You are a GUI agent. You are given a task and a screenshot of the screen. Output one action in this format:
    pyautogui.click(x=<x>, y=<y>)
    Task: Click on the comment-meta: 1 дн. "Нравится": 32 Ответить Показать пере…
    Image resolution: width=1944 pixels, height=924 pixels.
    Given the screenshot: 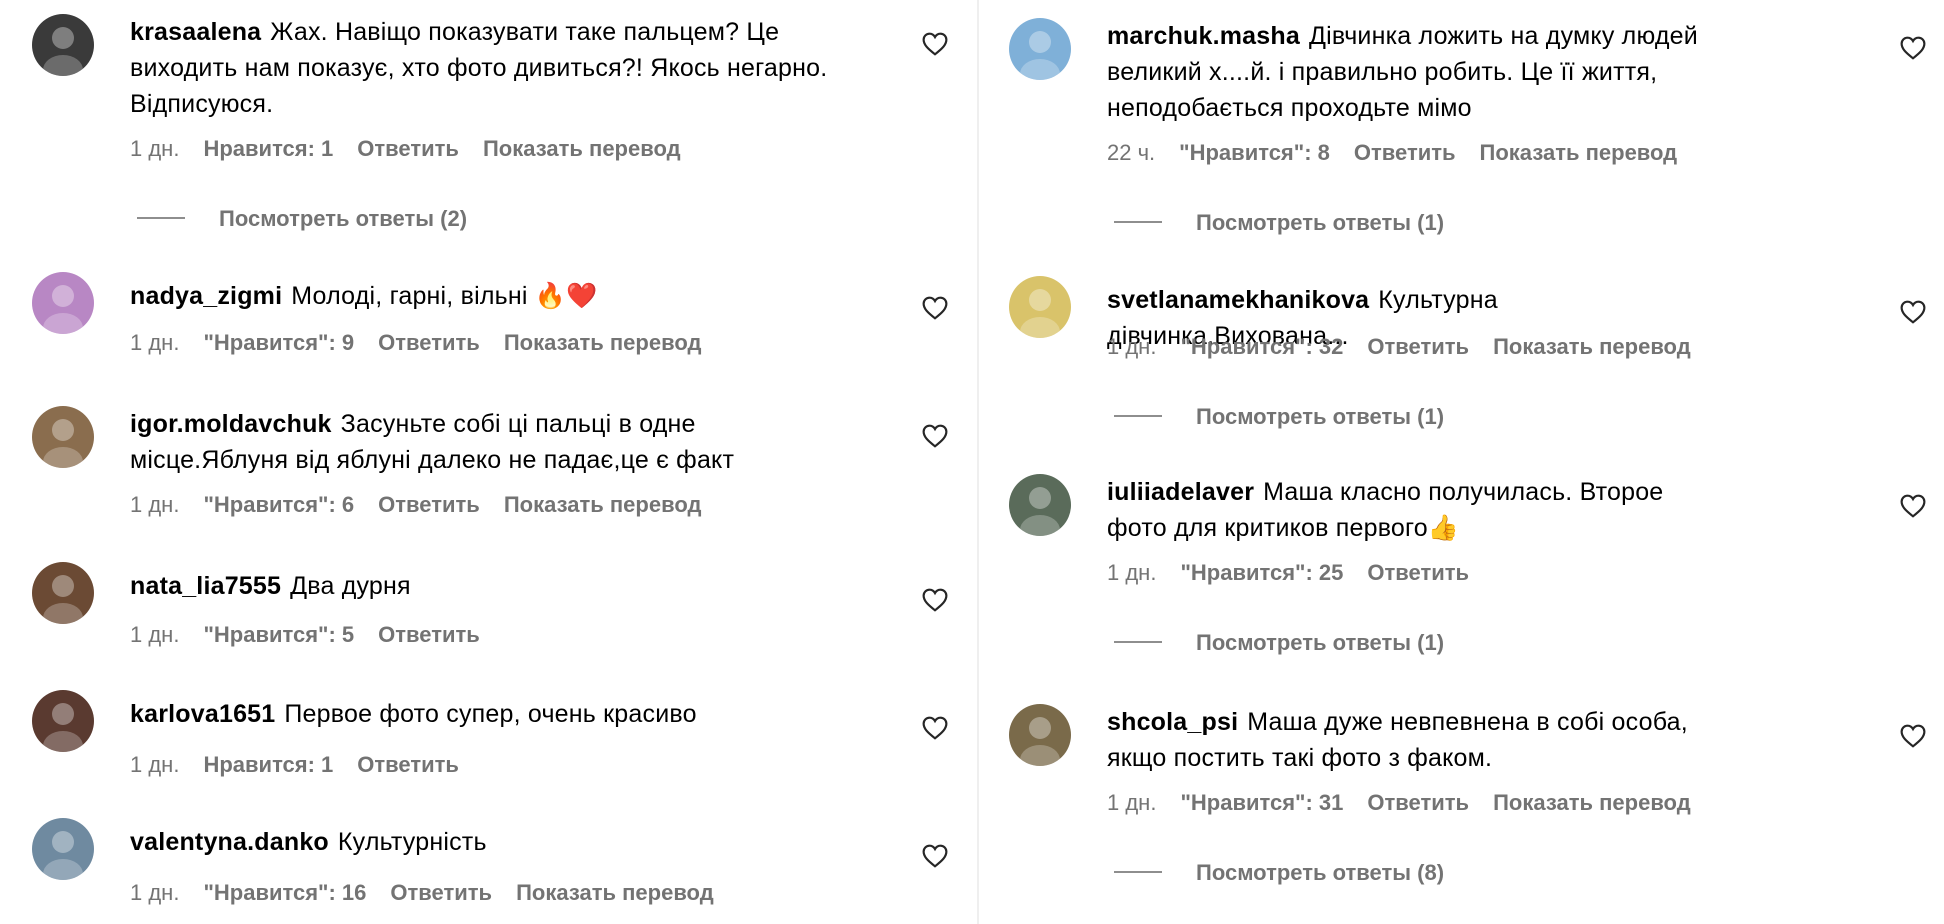 What is the action you would take?
    pyautogui.click(x=1399, y=347)
    